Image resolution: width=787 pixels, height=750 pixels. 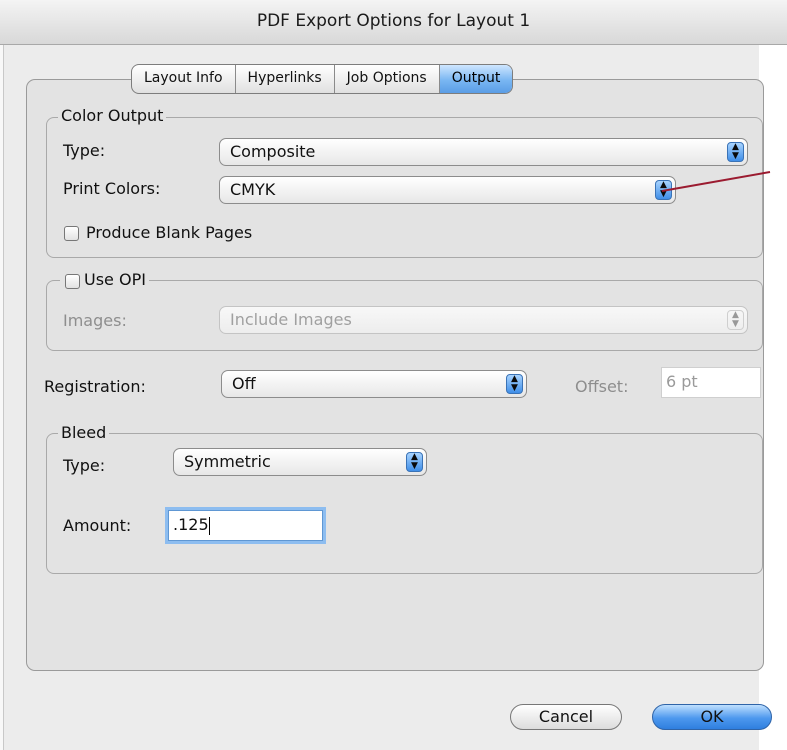 I want to click on bleed-amount-label: Amount:, so click(x=97, y=525).